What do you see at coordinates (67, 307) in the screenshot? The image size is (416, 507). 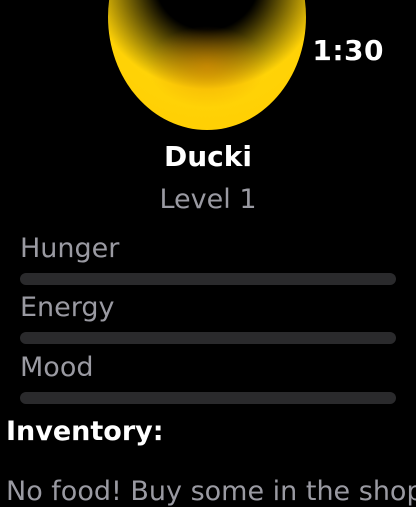 I see `stat-energy-label: Energy` at bounding box center [67, 307].